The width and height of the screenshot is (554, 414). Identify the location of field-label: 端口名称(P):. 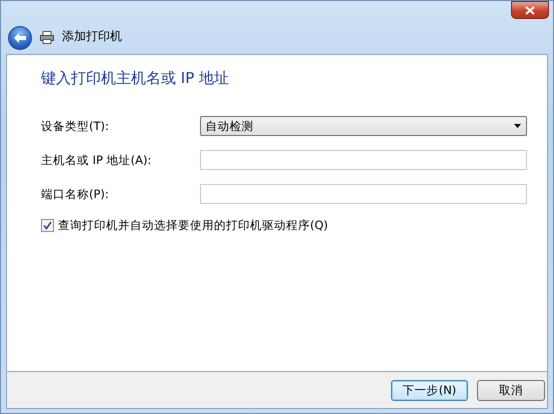
(75, 194).